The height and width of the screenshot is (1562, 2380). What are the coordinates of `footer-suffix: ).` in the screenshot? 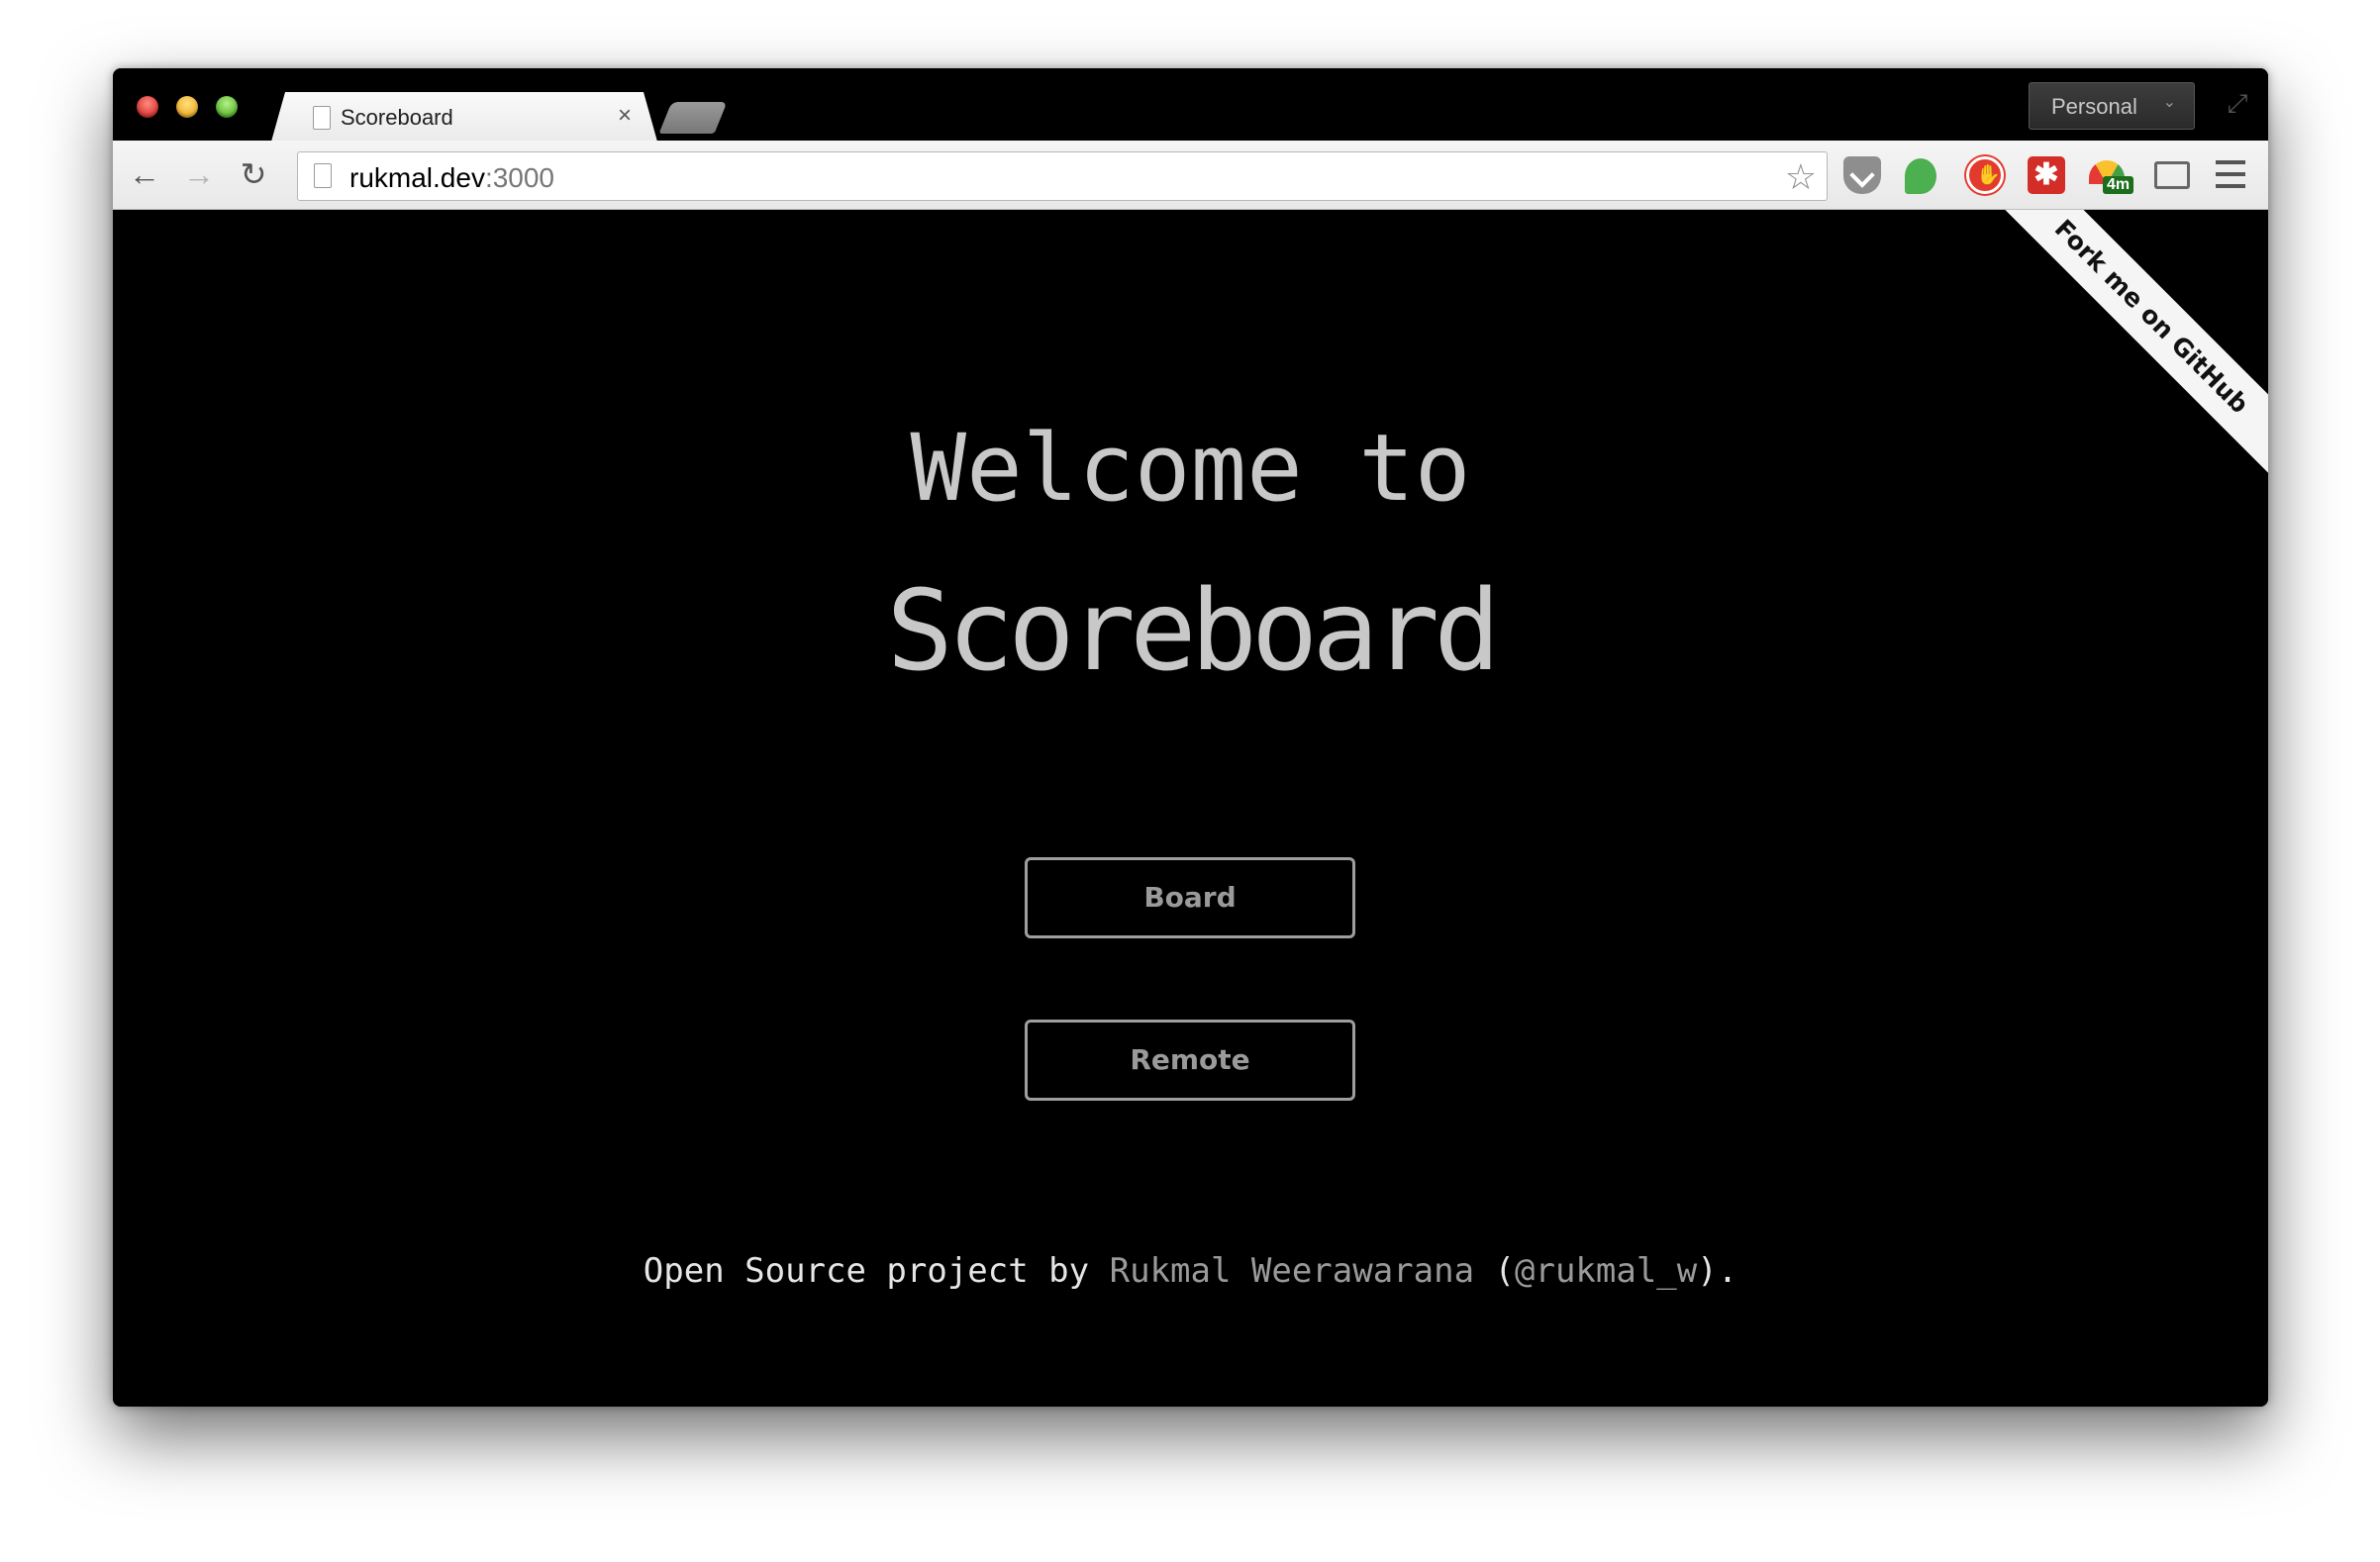 It's located at (1717, 1271).